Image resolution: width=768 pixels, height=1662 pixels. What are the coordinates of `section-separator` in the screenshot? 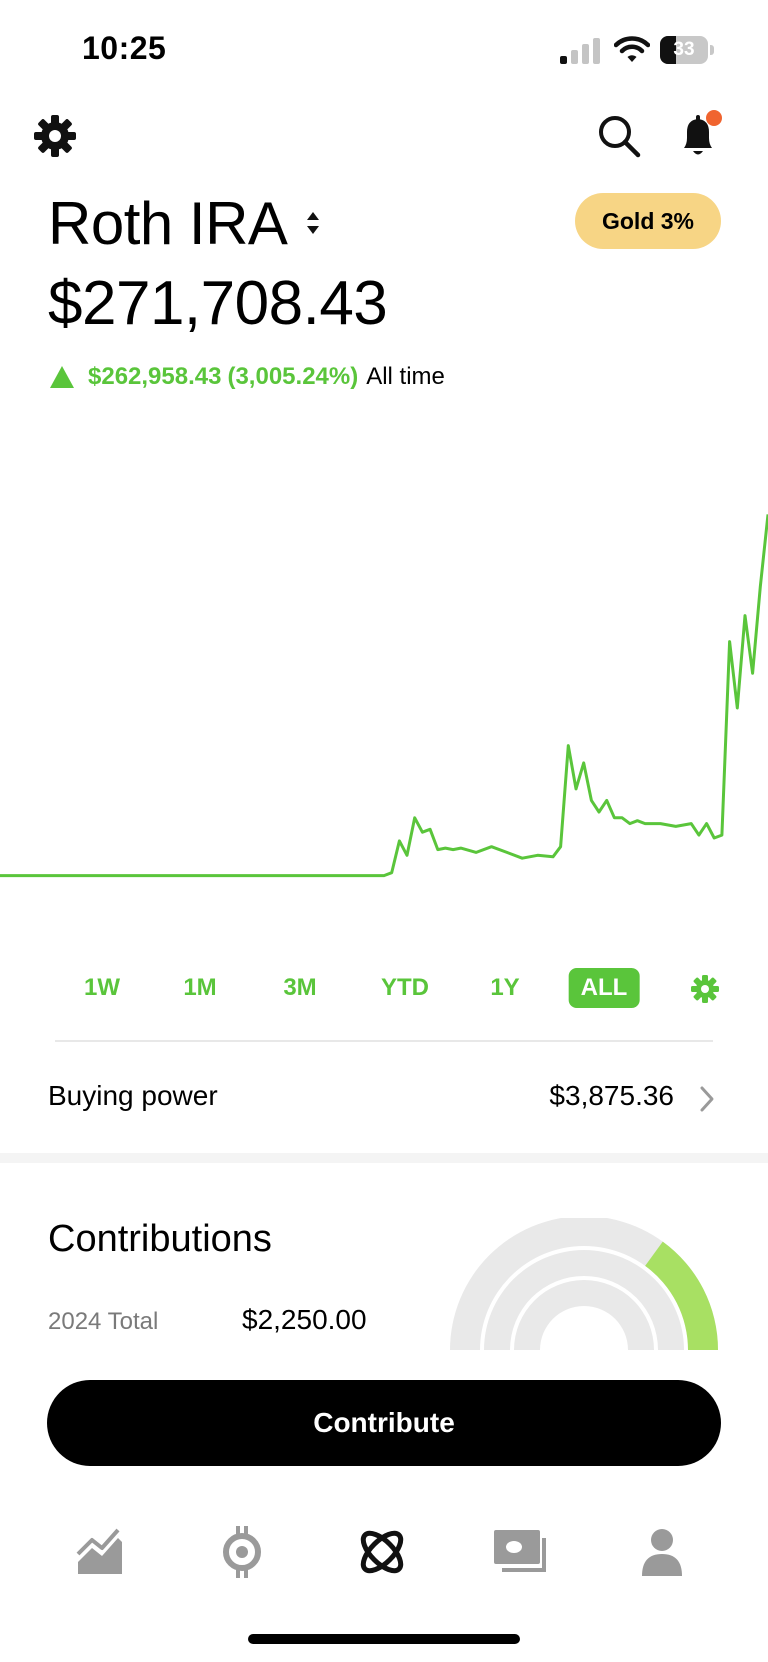 It's located at (384, 1158).